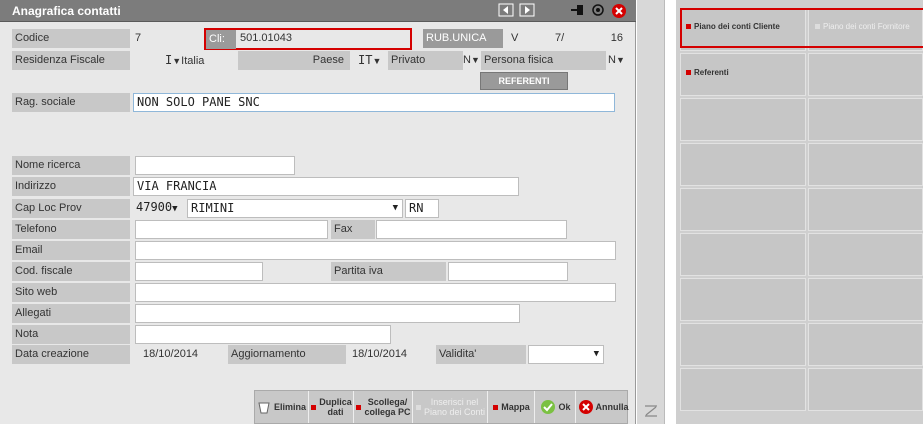  I want to click on nota-label: Nota, so click(71, 334).